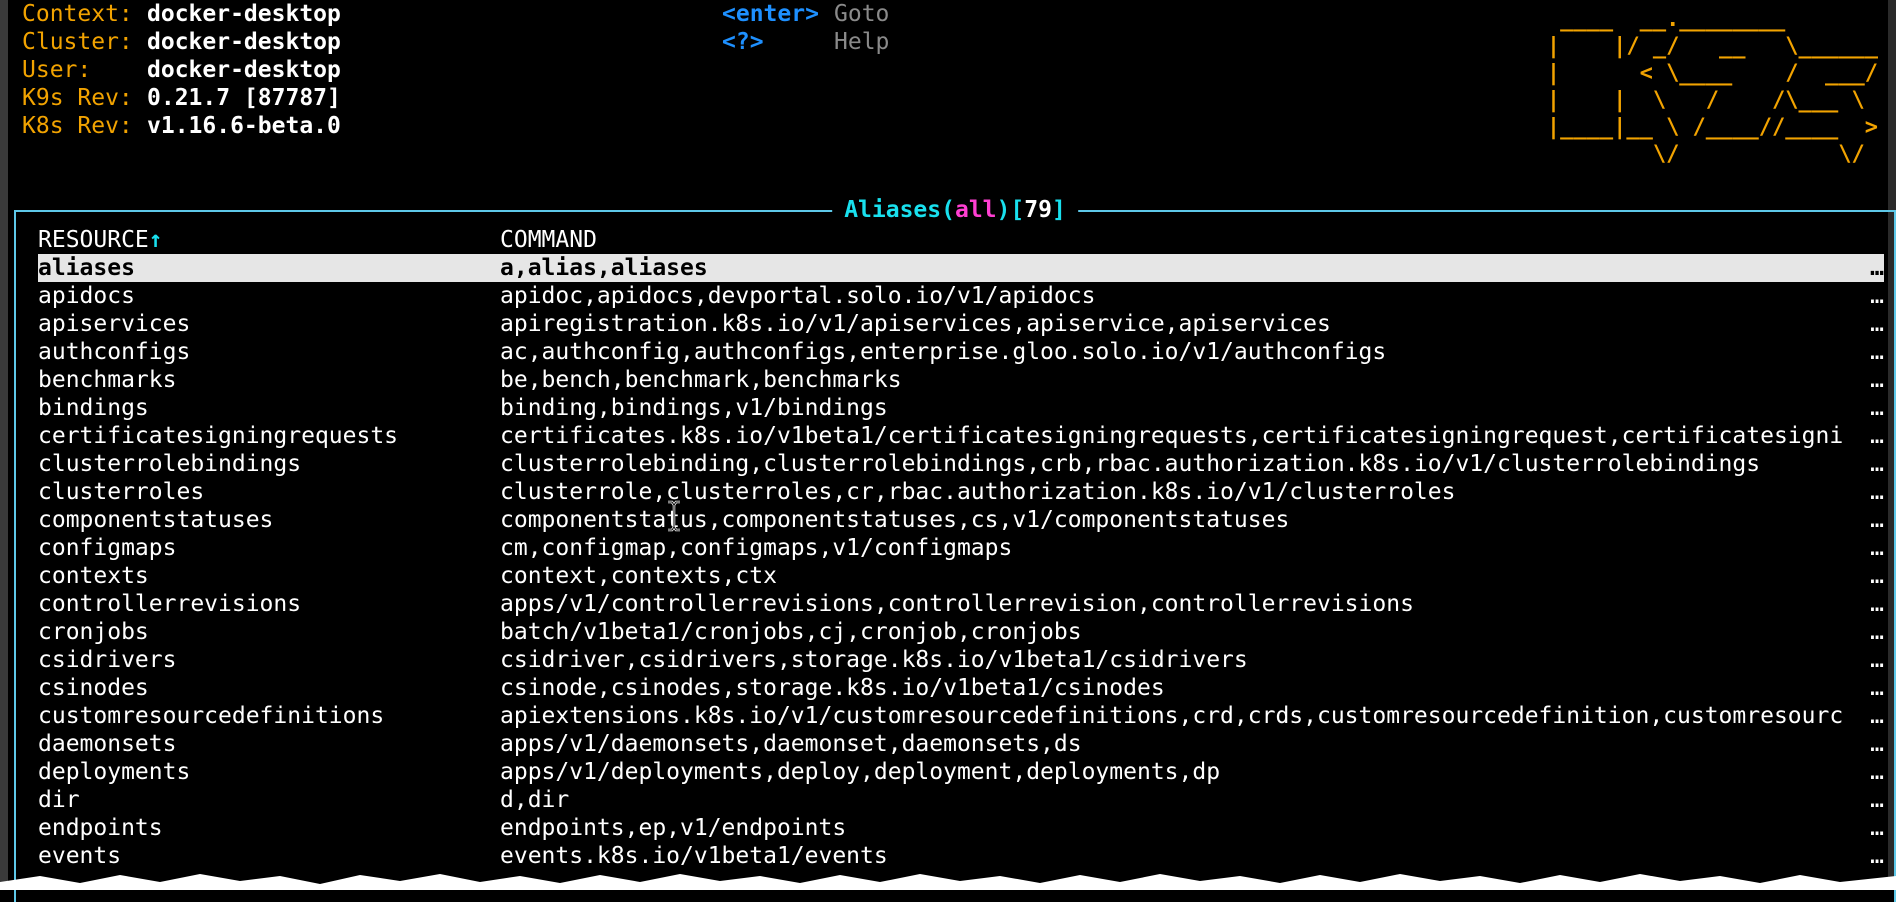 Image resolution: width=1896 pixels, height=902 pixels. What do you see at coordinates (756, 548) in the screenshot?
I see `command-cell: cm,configmap,configmaps,v1/configmaps` at bounding box center [756, 548].